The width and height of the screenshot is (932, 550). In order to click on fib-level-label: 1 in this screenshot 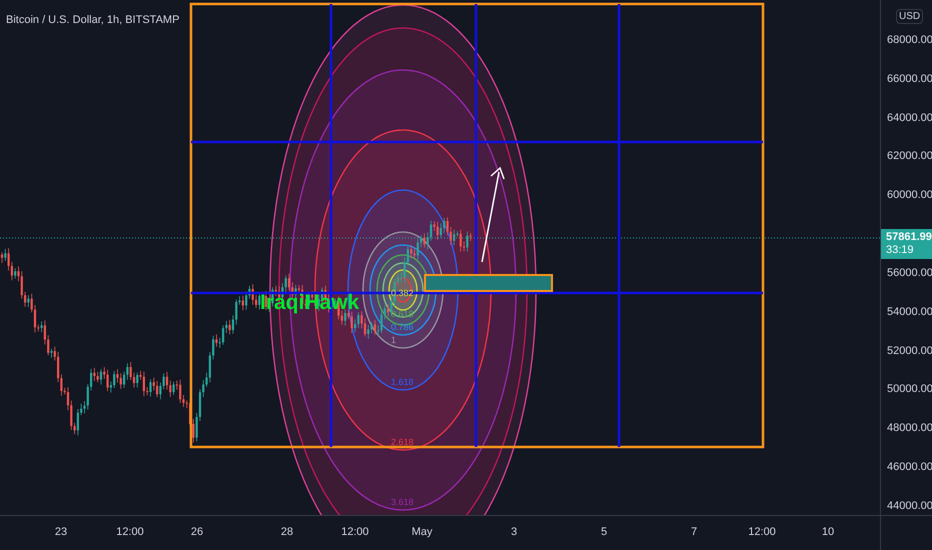, I will do `click(393, 340)`.